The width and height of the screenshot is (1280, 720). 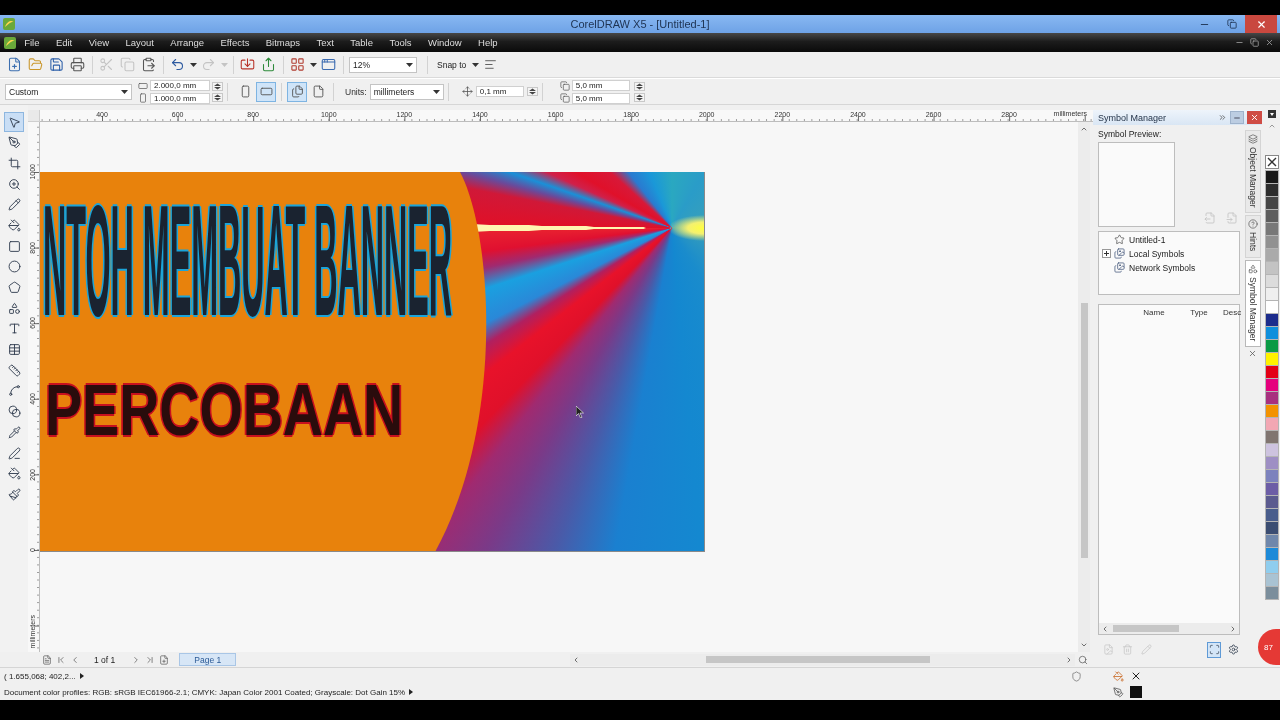 I want to click on menu-item: Bitmaps, so click(x=283, y=42).